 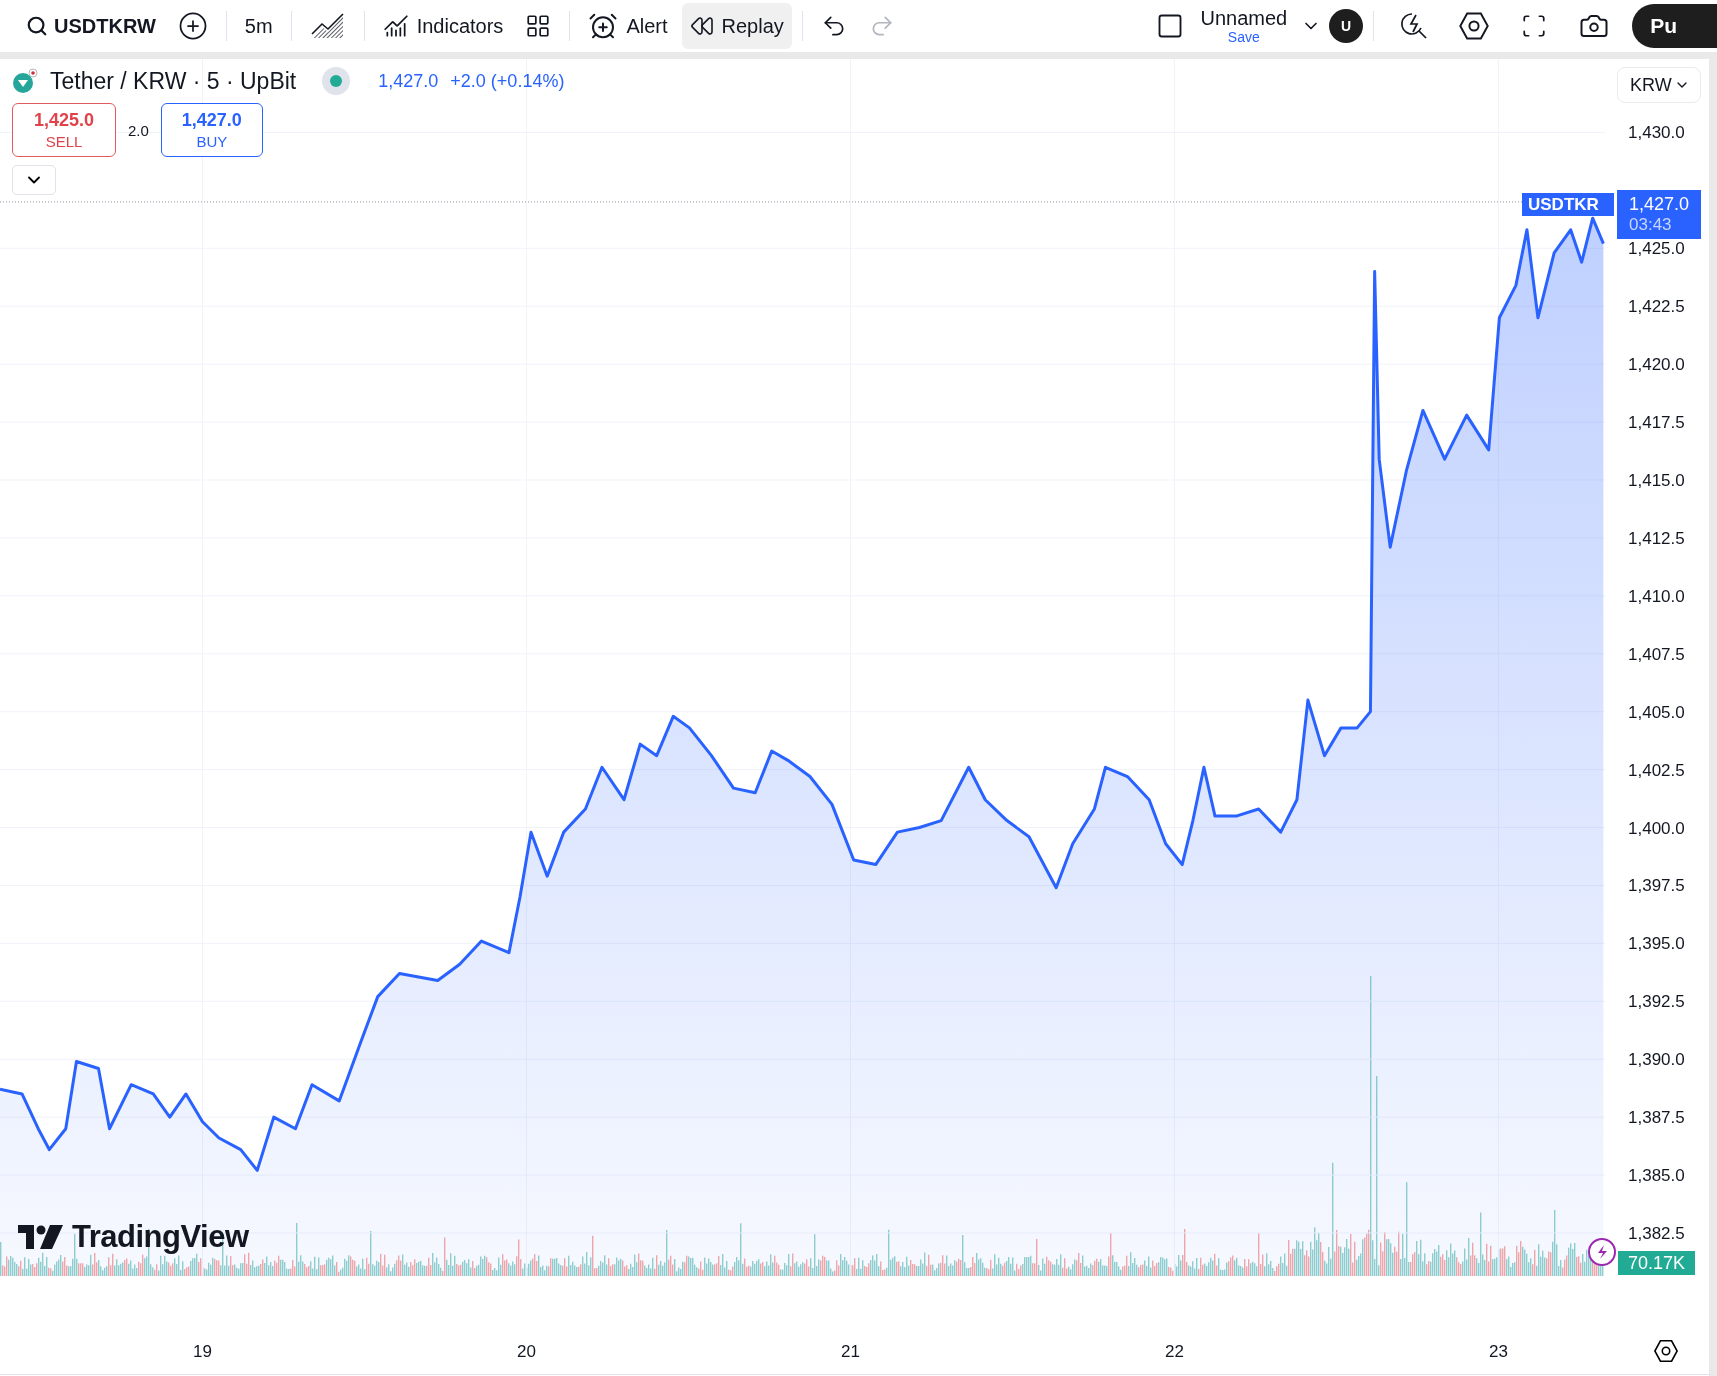 I want to click on price-tick-label: 1,402.5, so click(x=1656, y=770).